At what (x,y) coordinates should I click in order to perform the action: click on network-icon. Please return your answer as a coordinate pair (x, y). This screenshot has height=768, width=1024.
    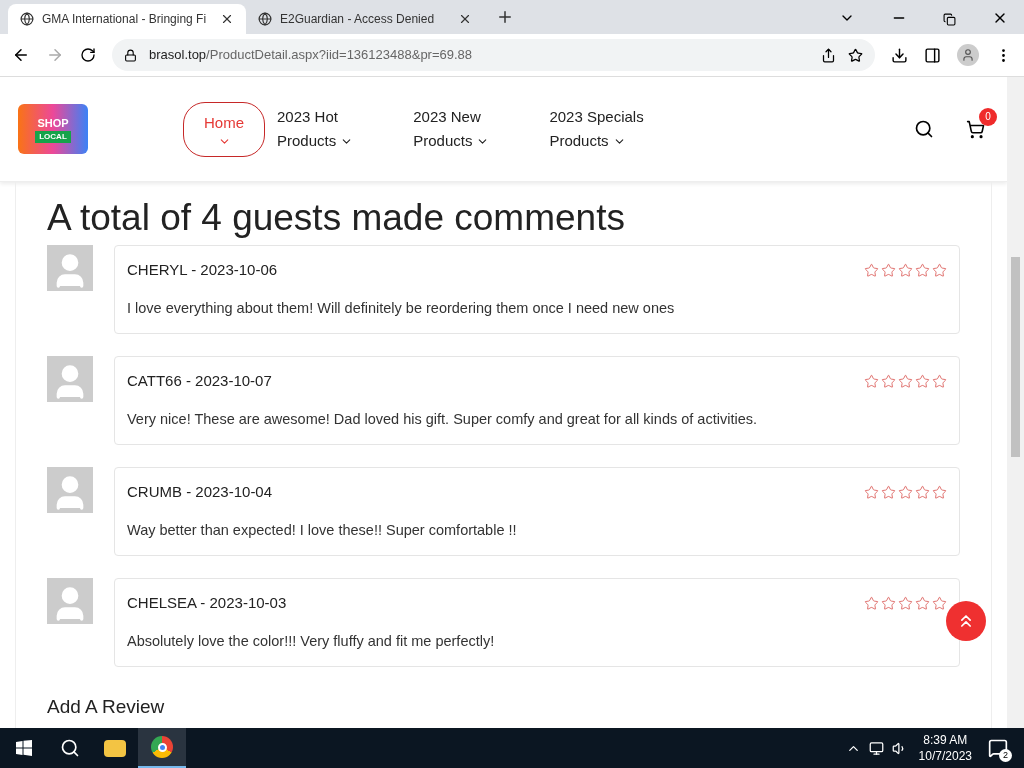
    Looking at the image, I should click on (876, 748).